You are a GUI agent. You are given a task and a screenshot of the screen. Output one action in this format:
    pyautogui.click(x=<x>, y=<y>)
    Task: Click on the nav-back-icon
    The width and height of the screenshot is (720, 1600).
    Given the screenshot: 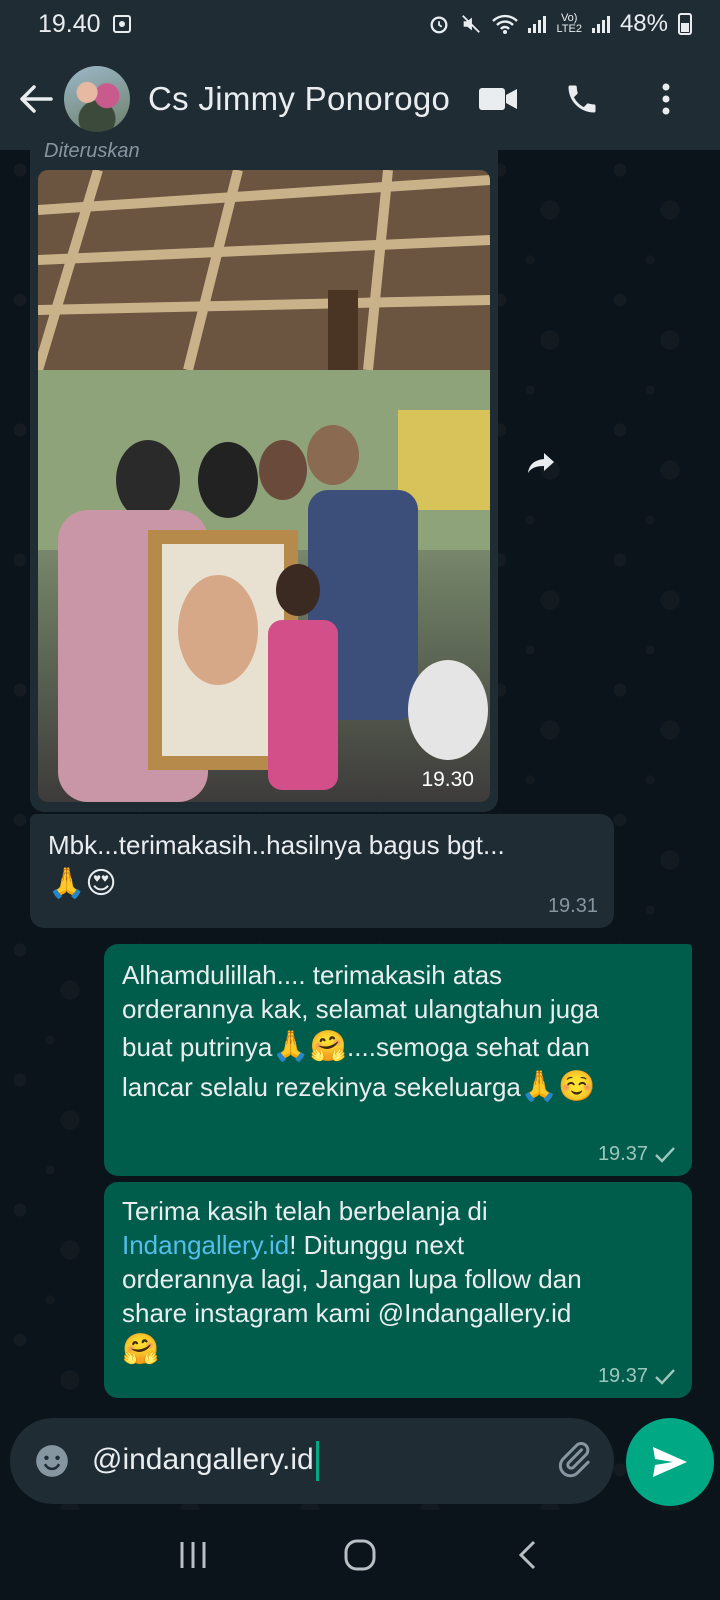 What is the action you would take?
    pyautogui.click(x=526, y=1555)
    